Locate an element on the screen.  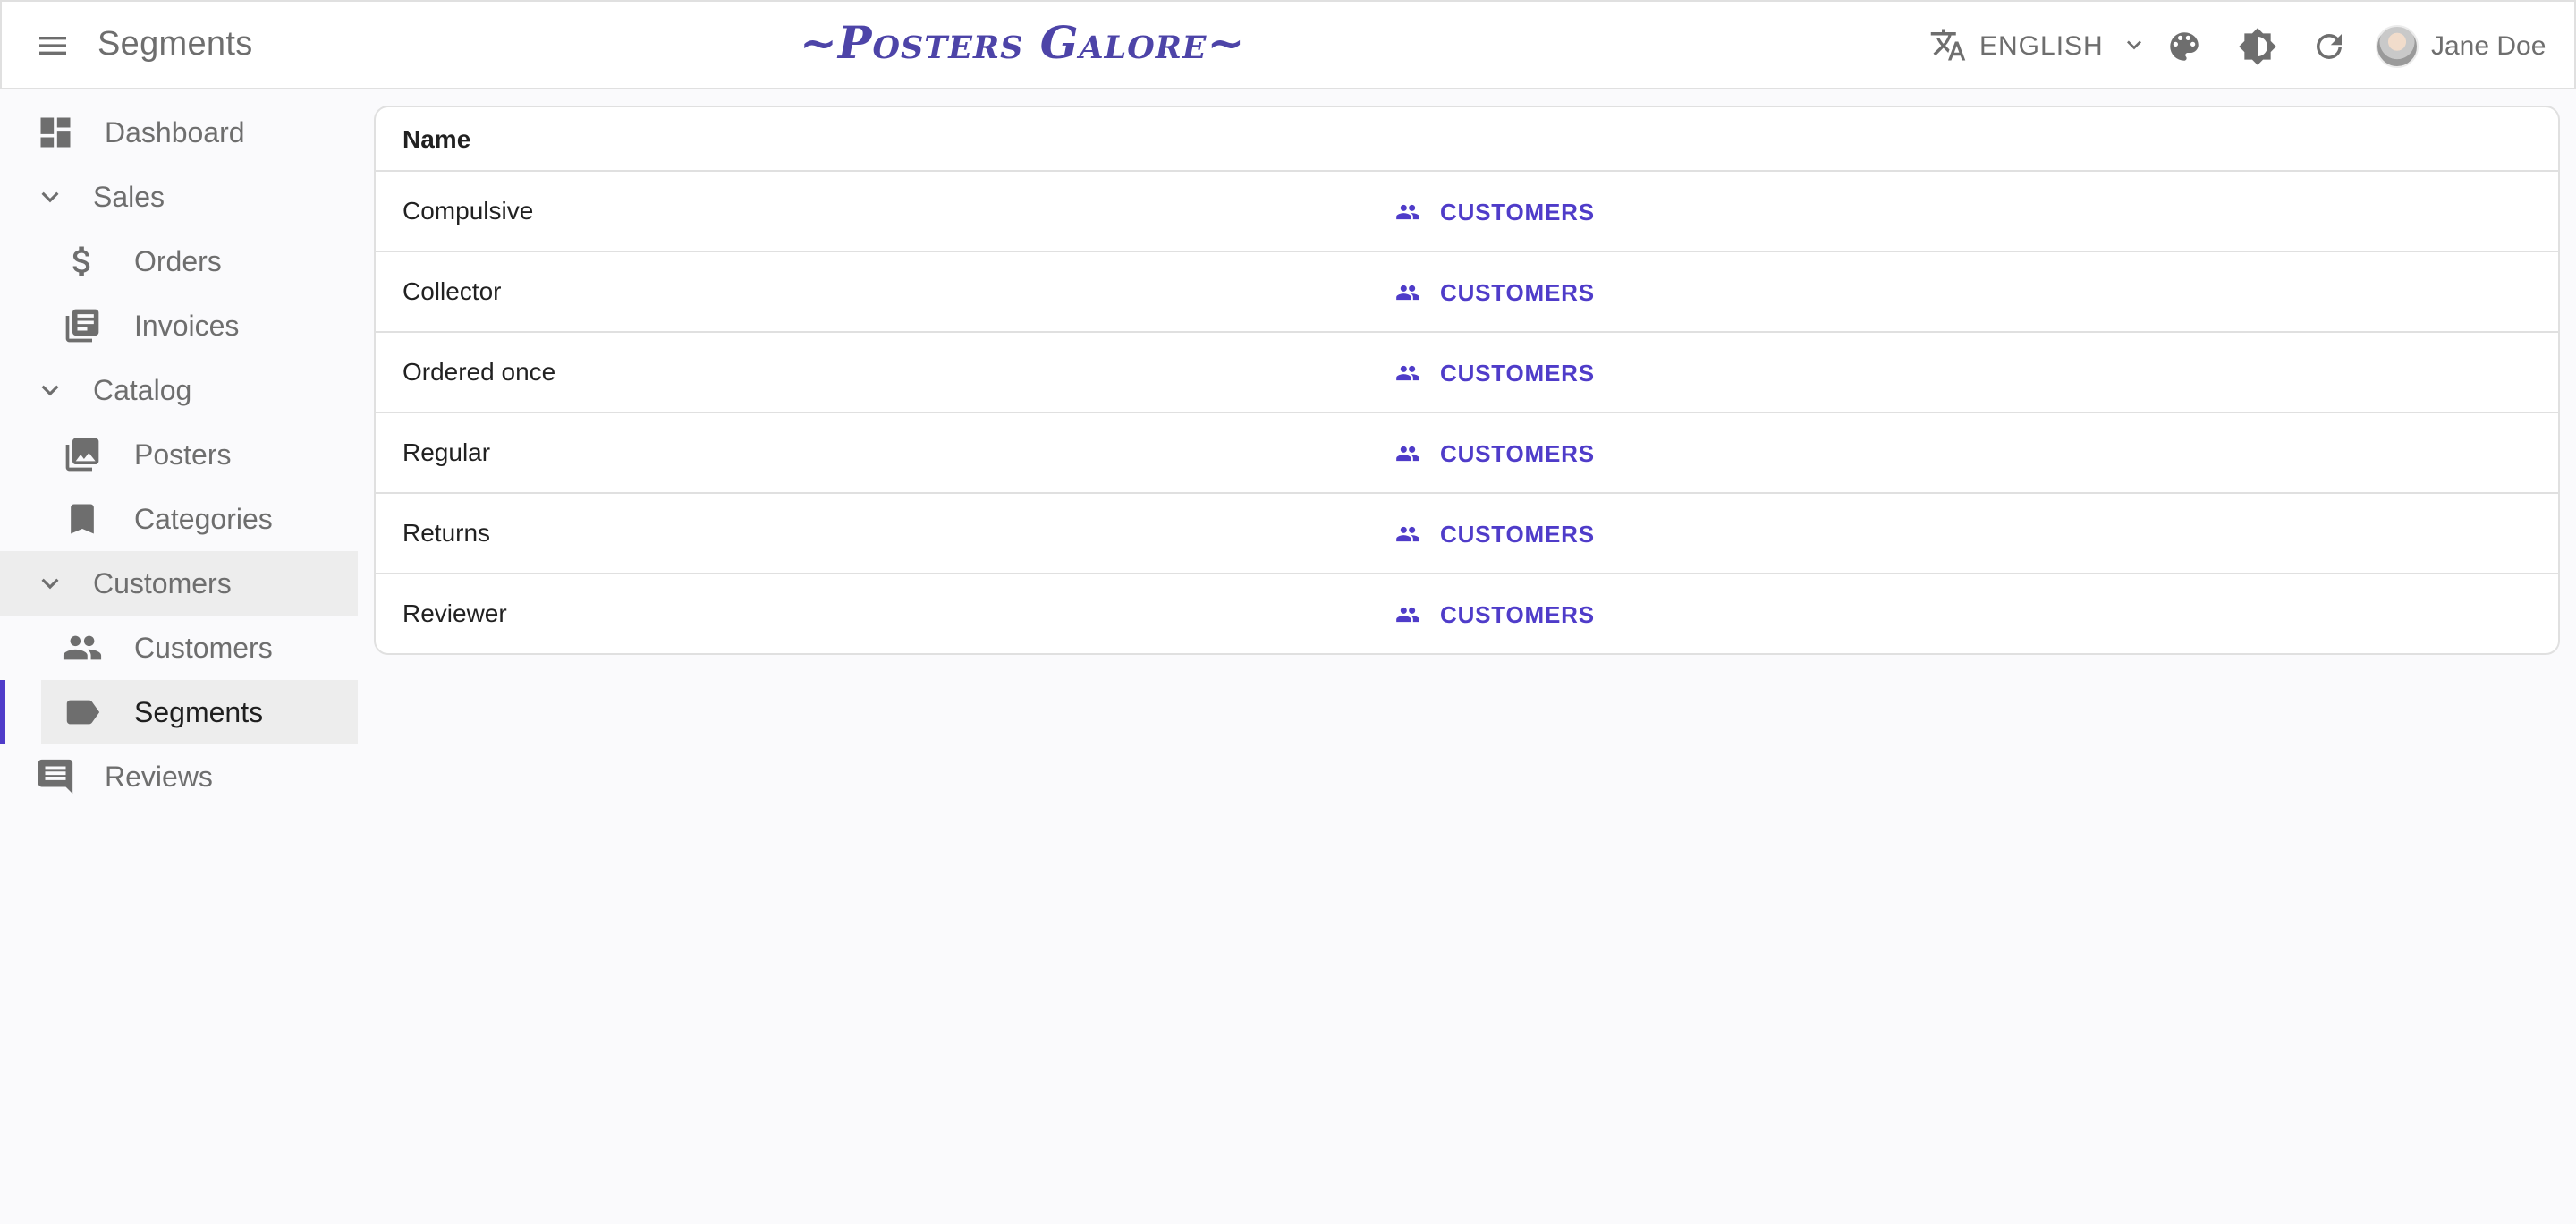
table-header: Name is located at coordinates (1467, 139).